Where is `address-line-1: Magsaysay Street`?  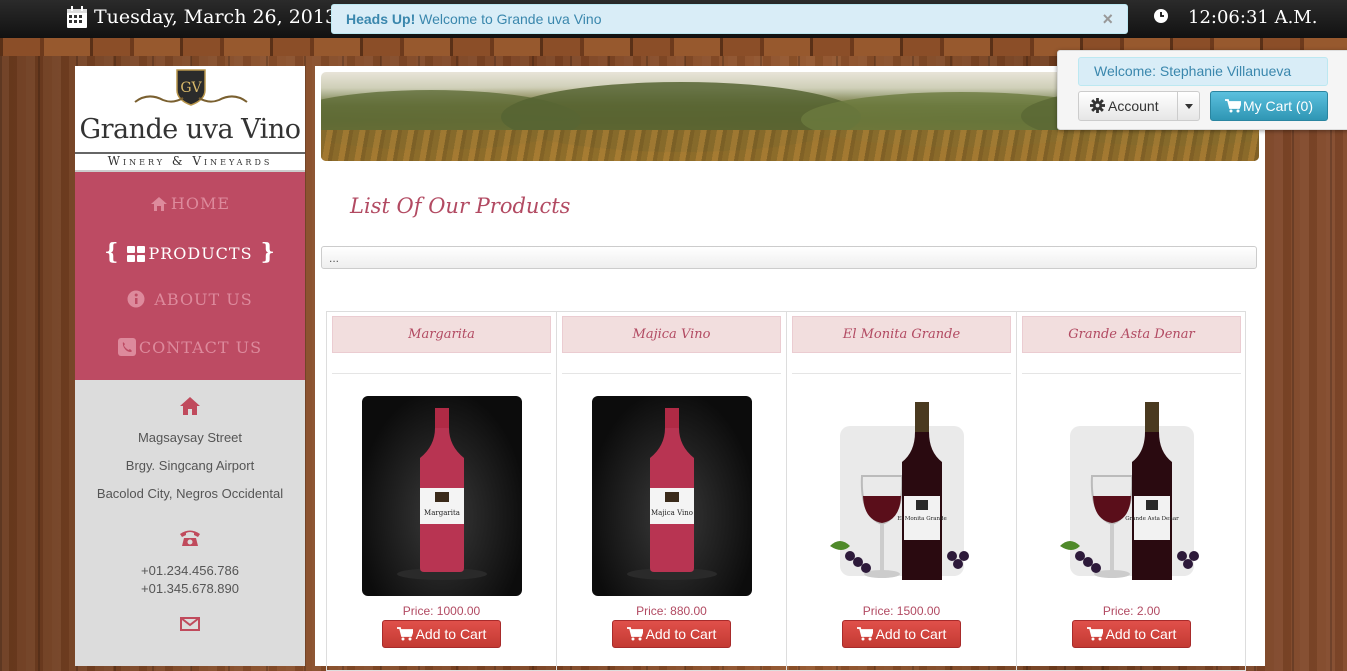
address-line-1: Magsaysay Street is located at coordinates (190, 437).